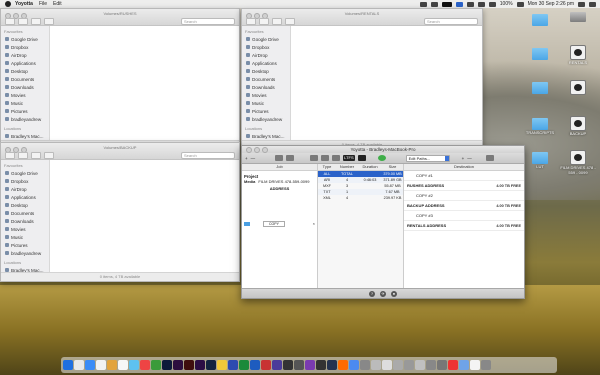 This screenshot has width=600, height=375. Describe the element at coordinates (578, 162) in the screenshot. I see `desktop-disk-icon-film-drives: FILM DRIVES 478 - 559 - 0099` at that location.